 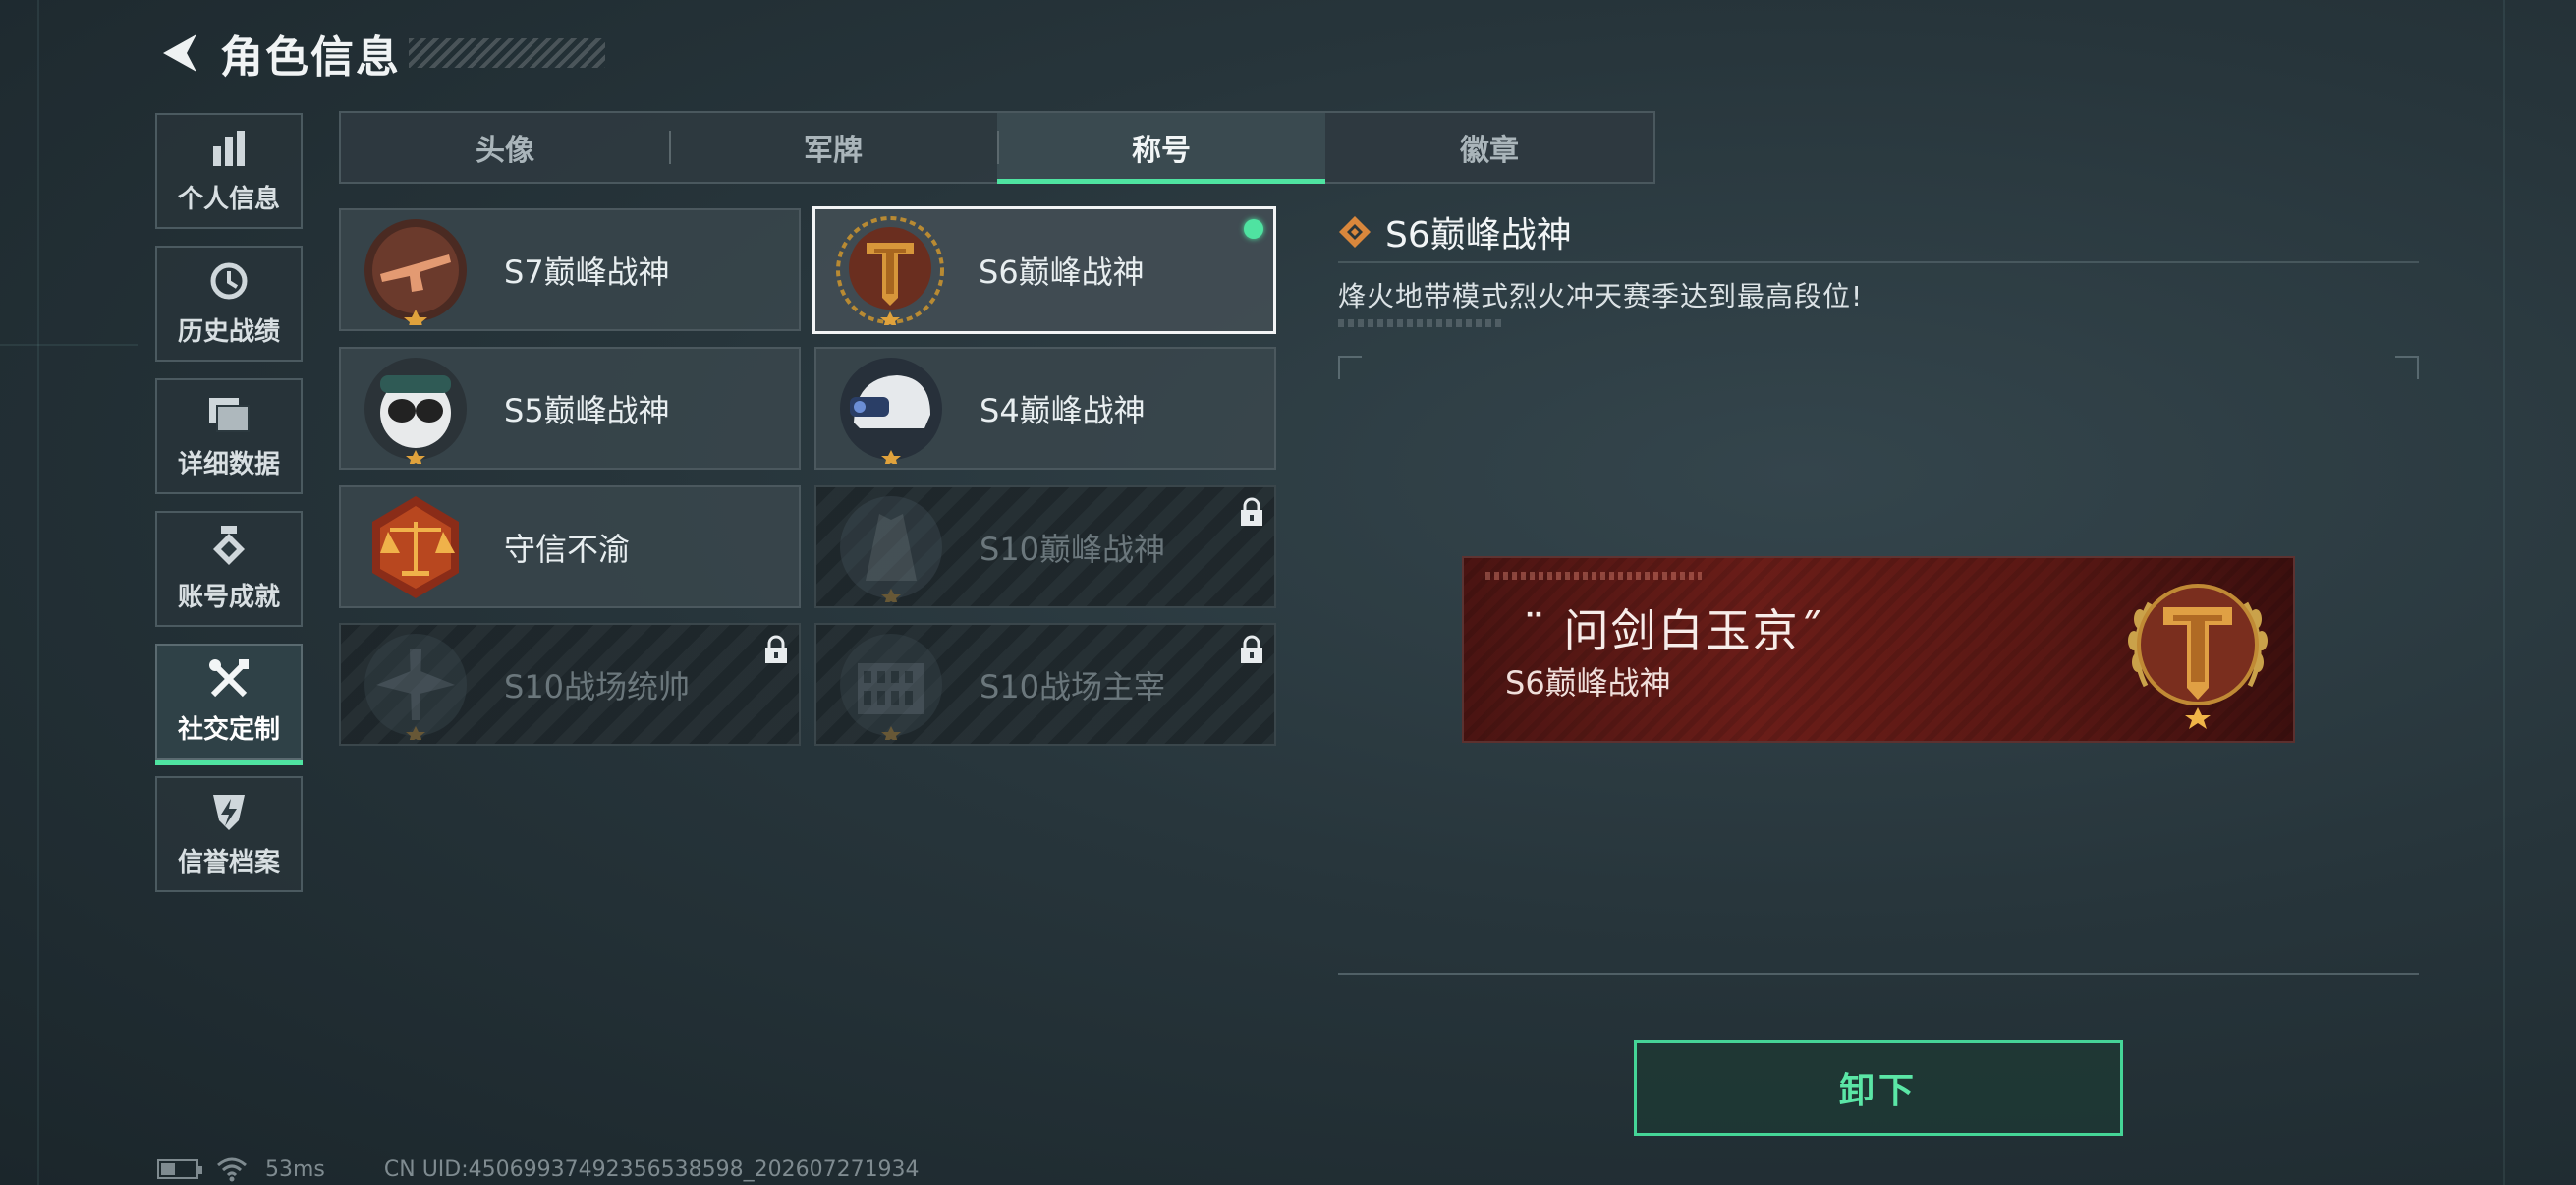 I want to click on title-card-s10-dominator: S10战场主宰, so click(x=1045, y=685).